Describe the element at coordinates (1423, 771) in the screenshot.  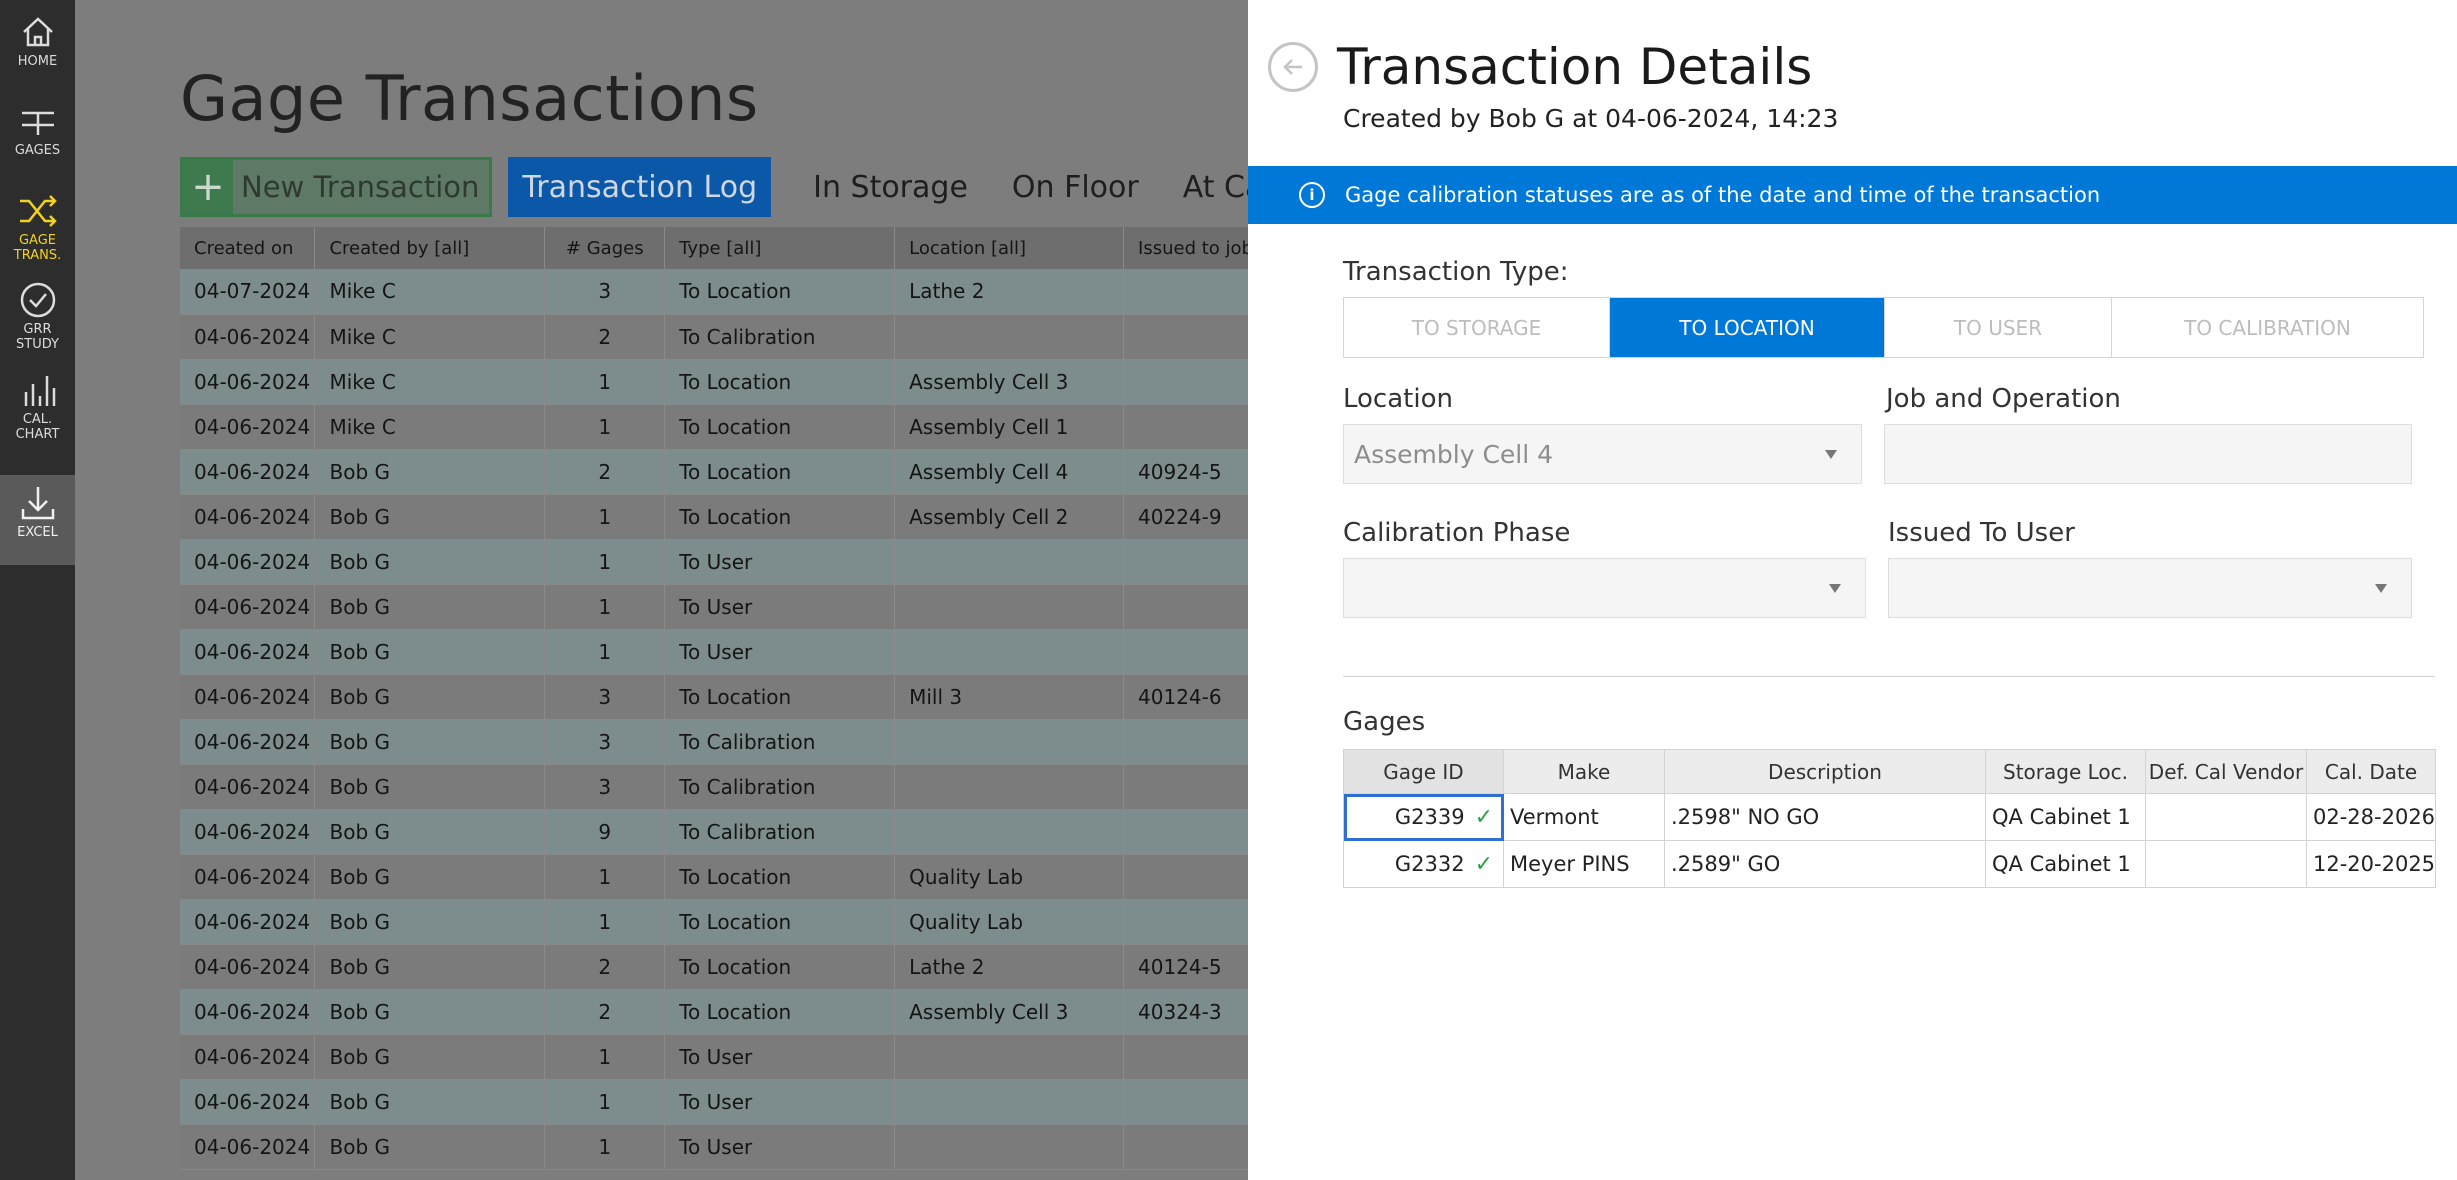
I see `column-header-gage-id: Gage ID` at that location.